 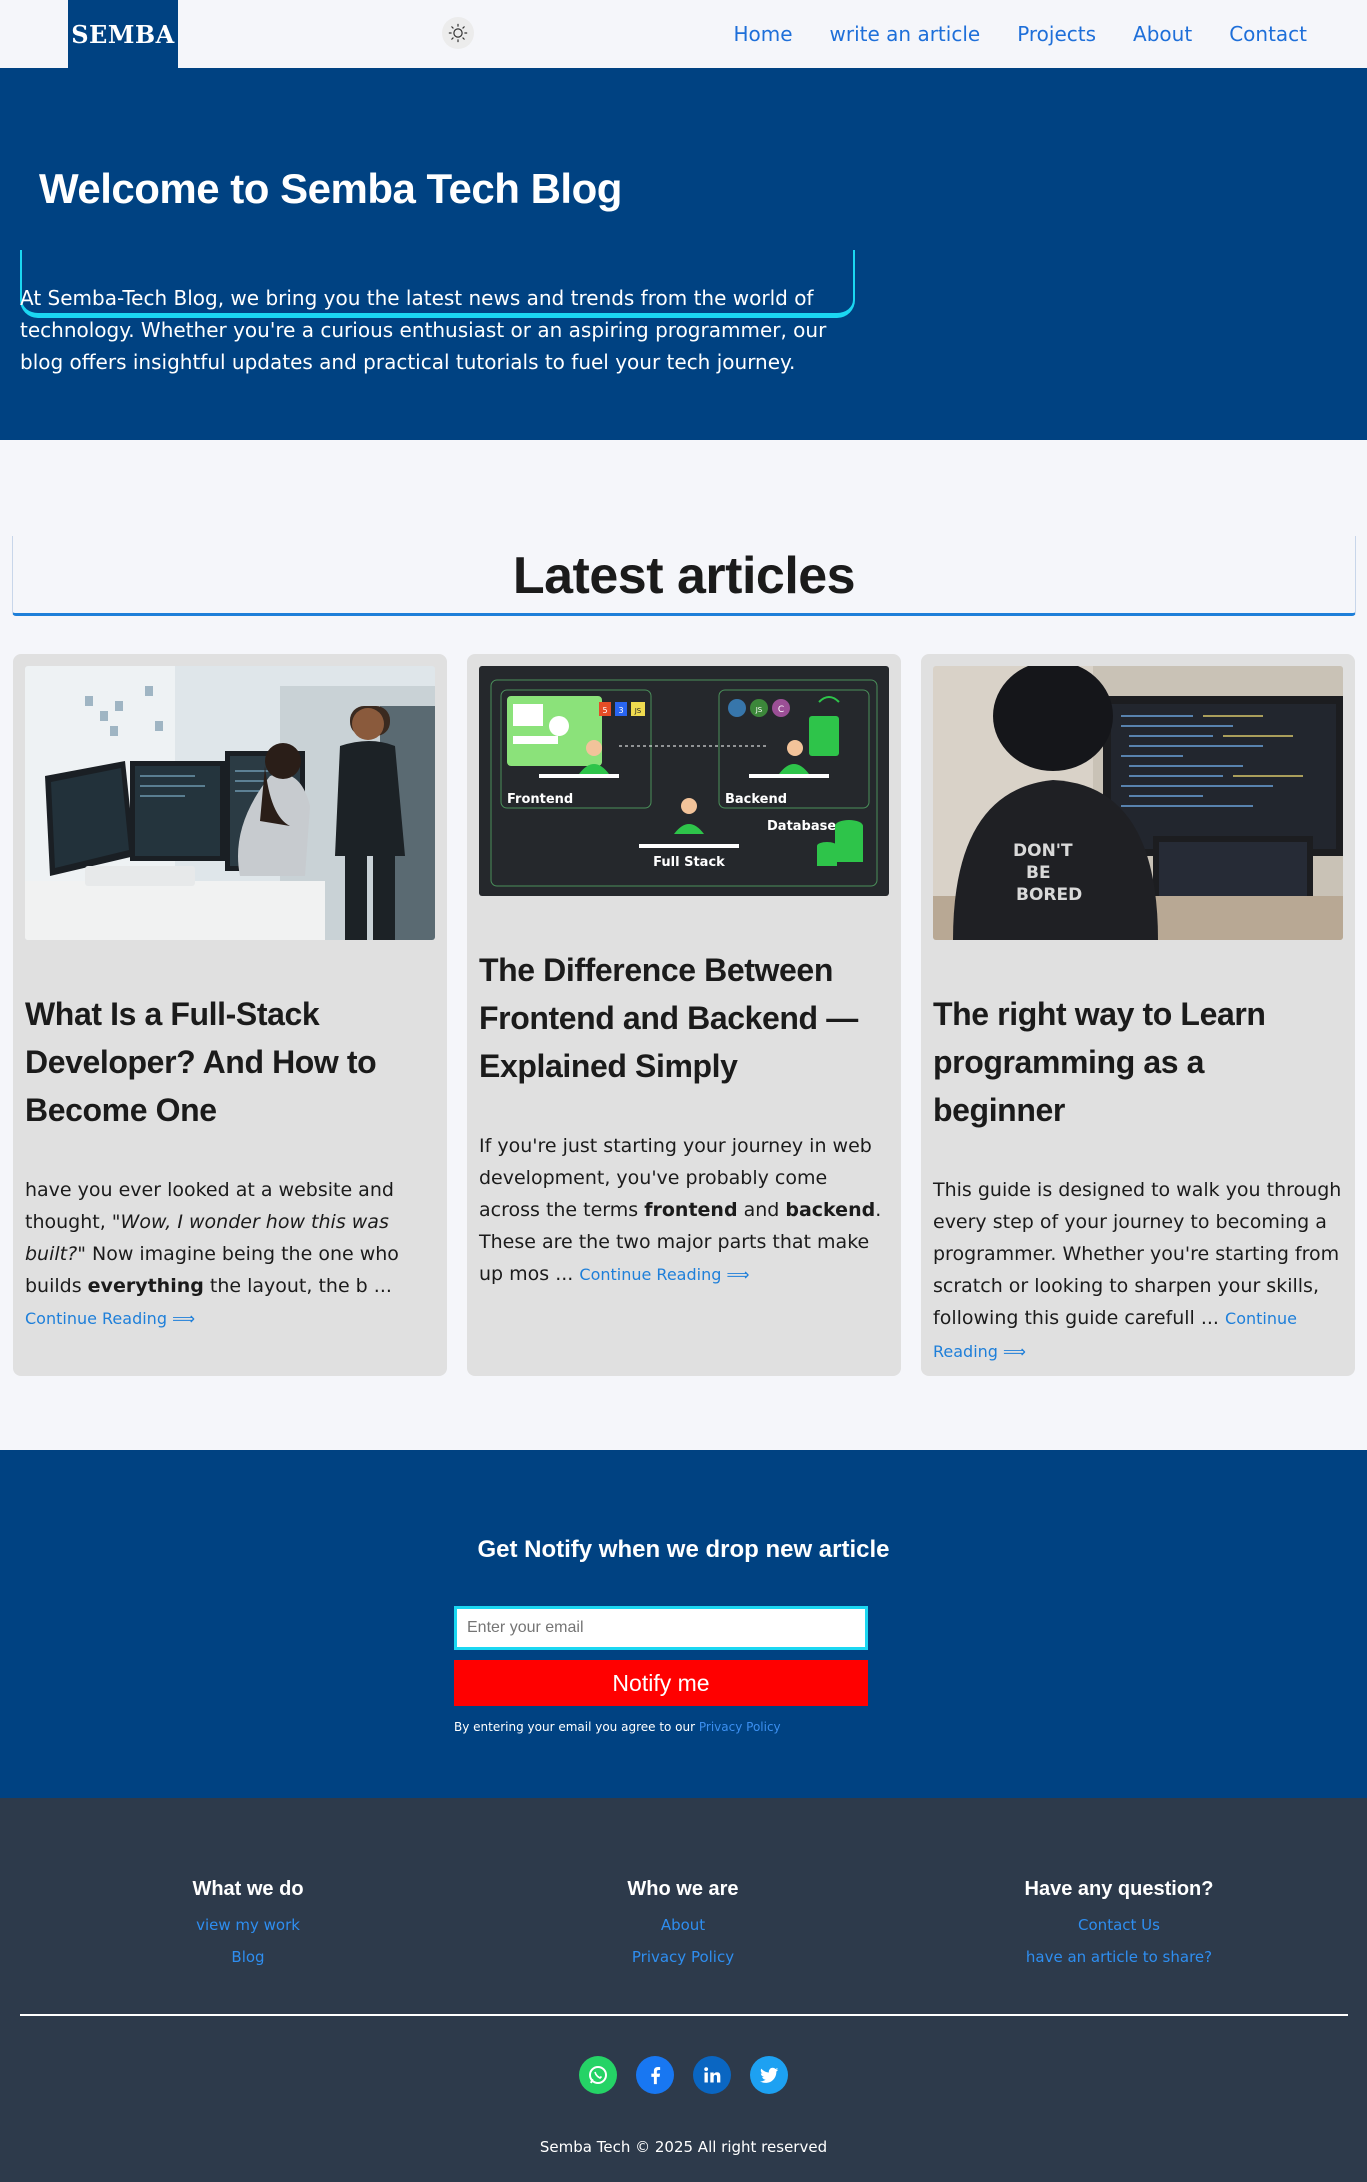 What do you see at coordinates (248, 1957) in the screenshot?
I see `footer-link-blog: Blog` at bounding box center [248, 1957].